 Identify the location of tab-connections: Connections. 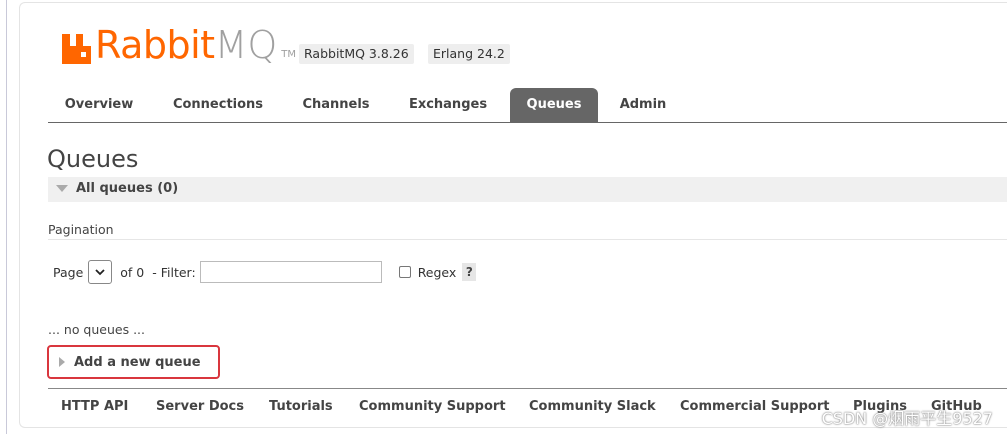
(218, 105).